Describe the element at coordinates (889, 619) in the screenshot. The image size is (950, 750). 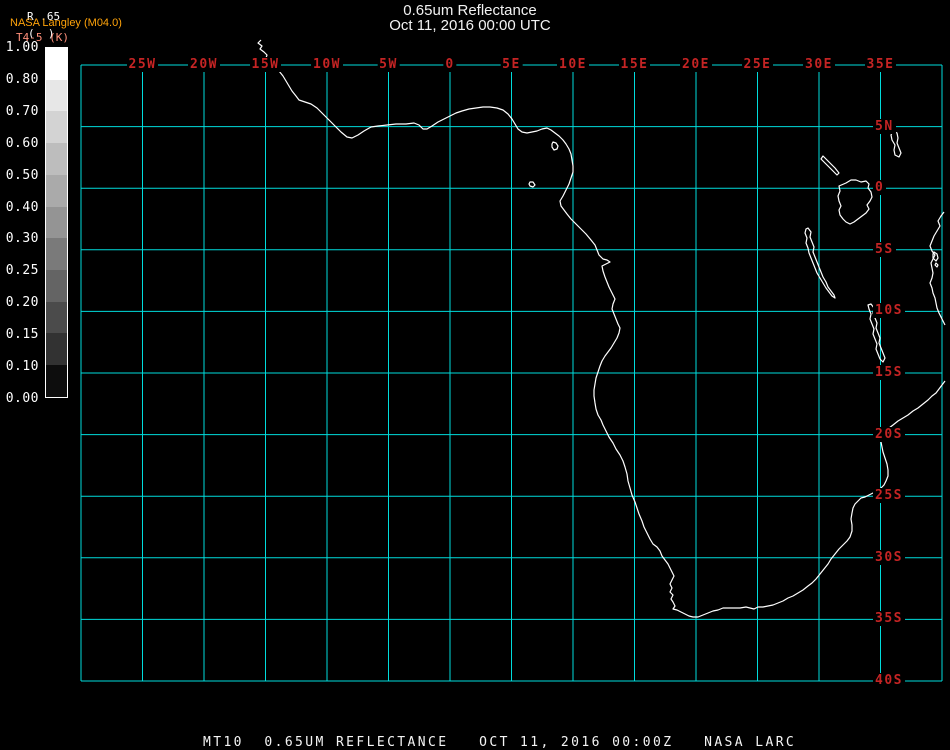
I see `latitude-label: 35S` at that location.